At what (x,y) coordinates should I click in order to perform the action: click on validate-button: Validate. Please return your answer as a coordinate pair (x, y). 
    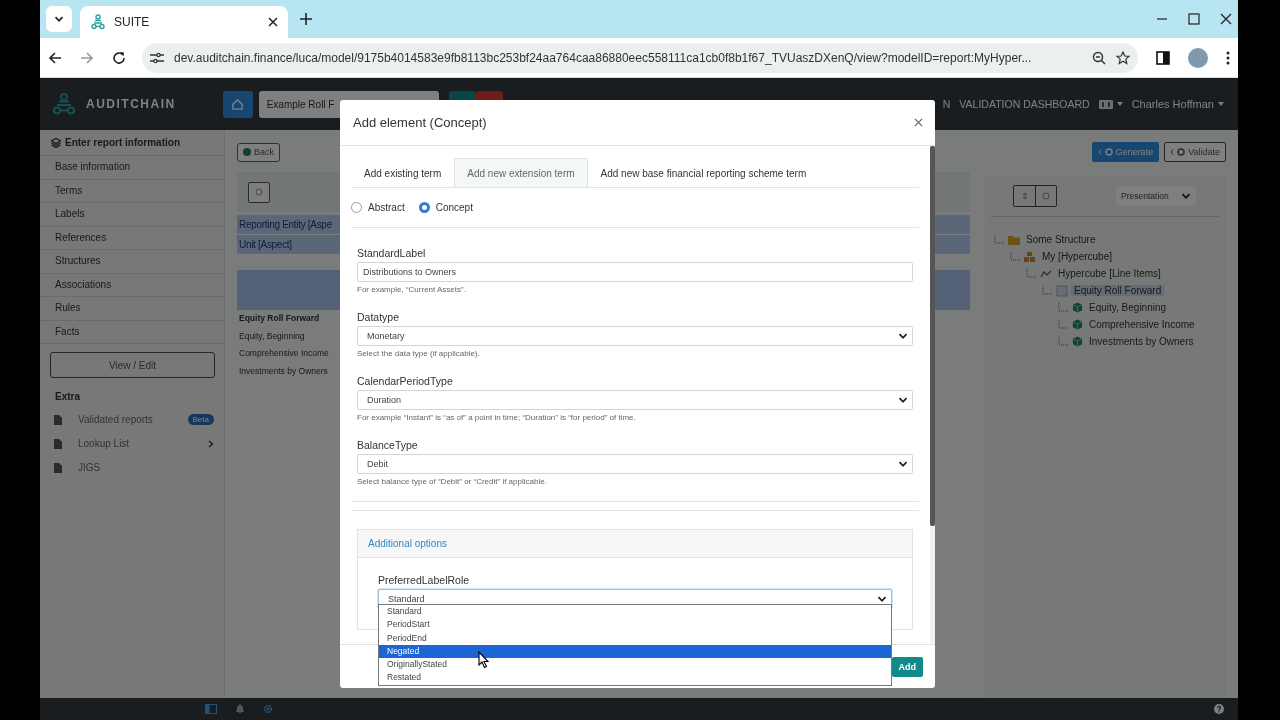
    Looking at the image, I should click on (1195, 152).